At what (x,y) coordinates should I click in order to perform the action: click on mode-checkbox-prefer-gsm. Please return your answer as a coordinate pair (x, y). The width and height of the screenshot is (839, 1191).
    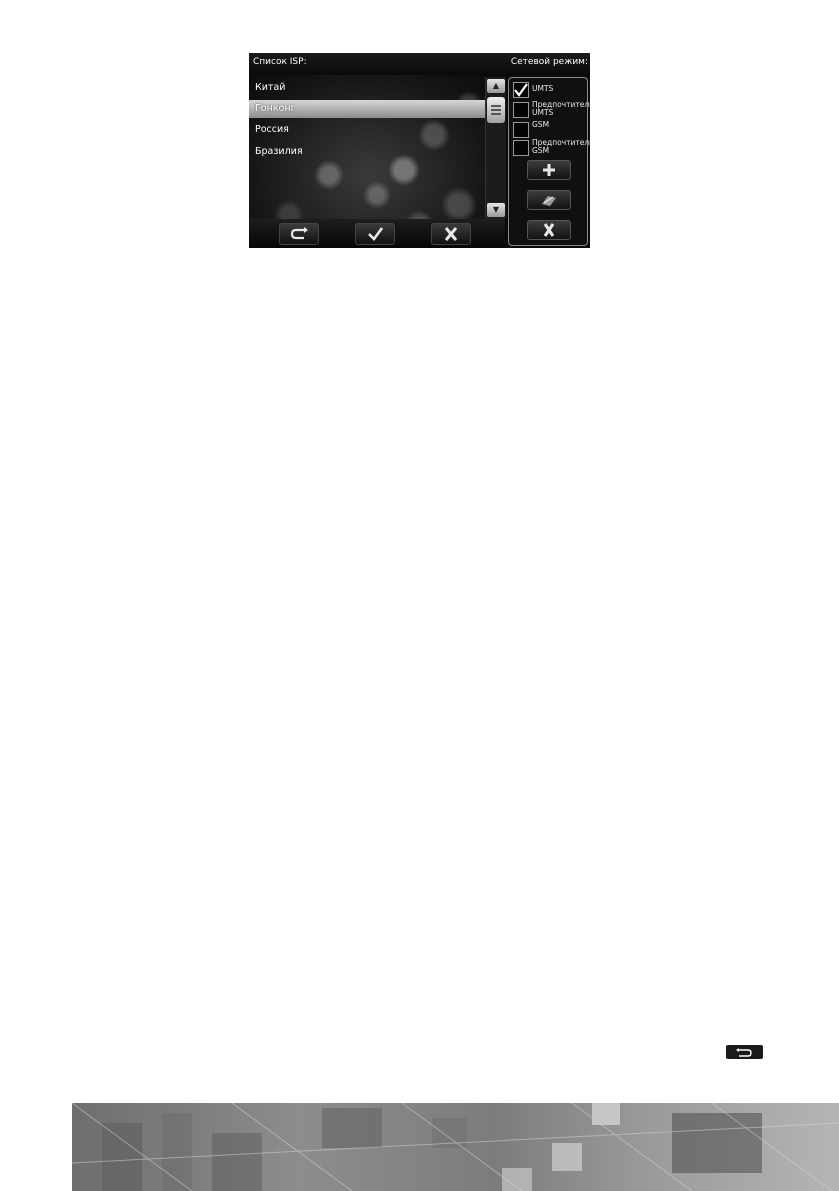
    Looking at the image, I should click on (521, 148).